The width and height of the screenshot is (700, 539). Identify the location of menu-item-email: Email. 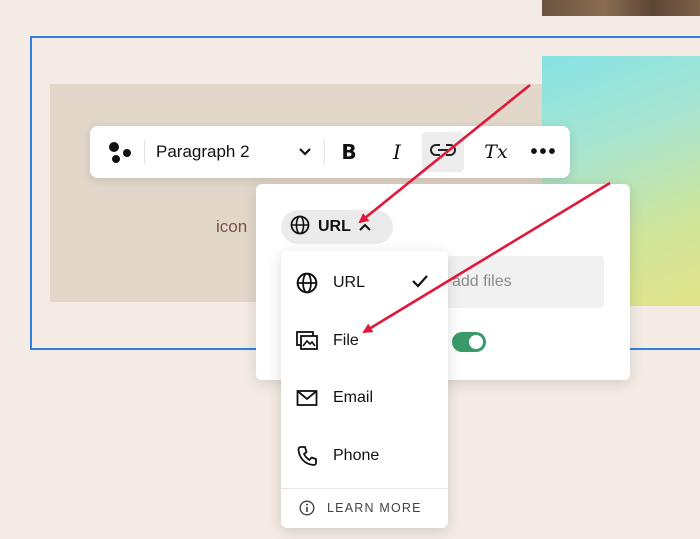
(364, 398).